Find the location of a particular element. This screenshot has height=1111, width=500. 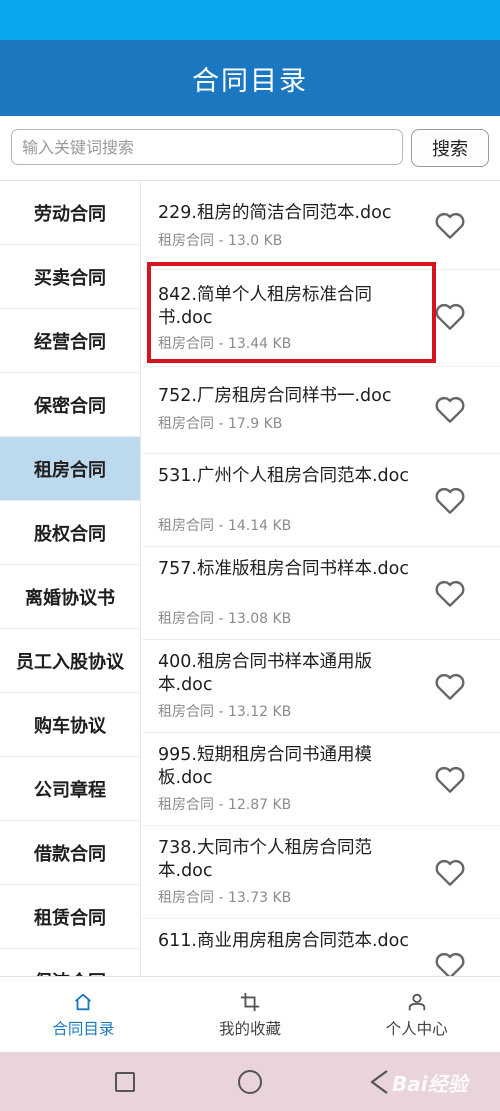

sidebar-item-rental: 租房合同 is located at coordinates (70, 469).